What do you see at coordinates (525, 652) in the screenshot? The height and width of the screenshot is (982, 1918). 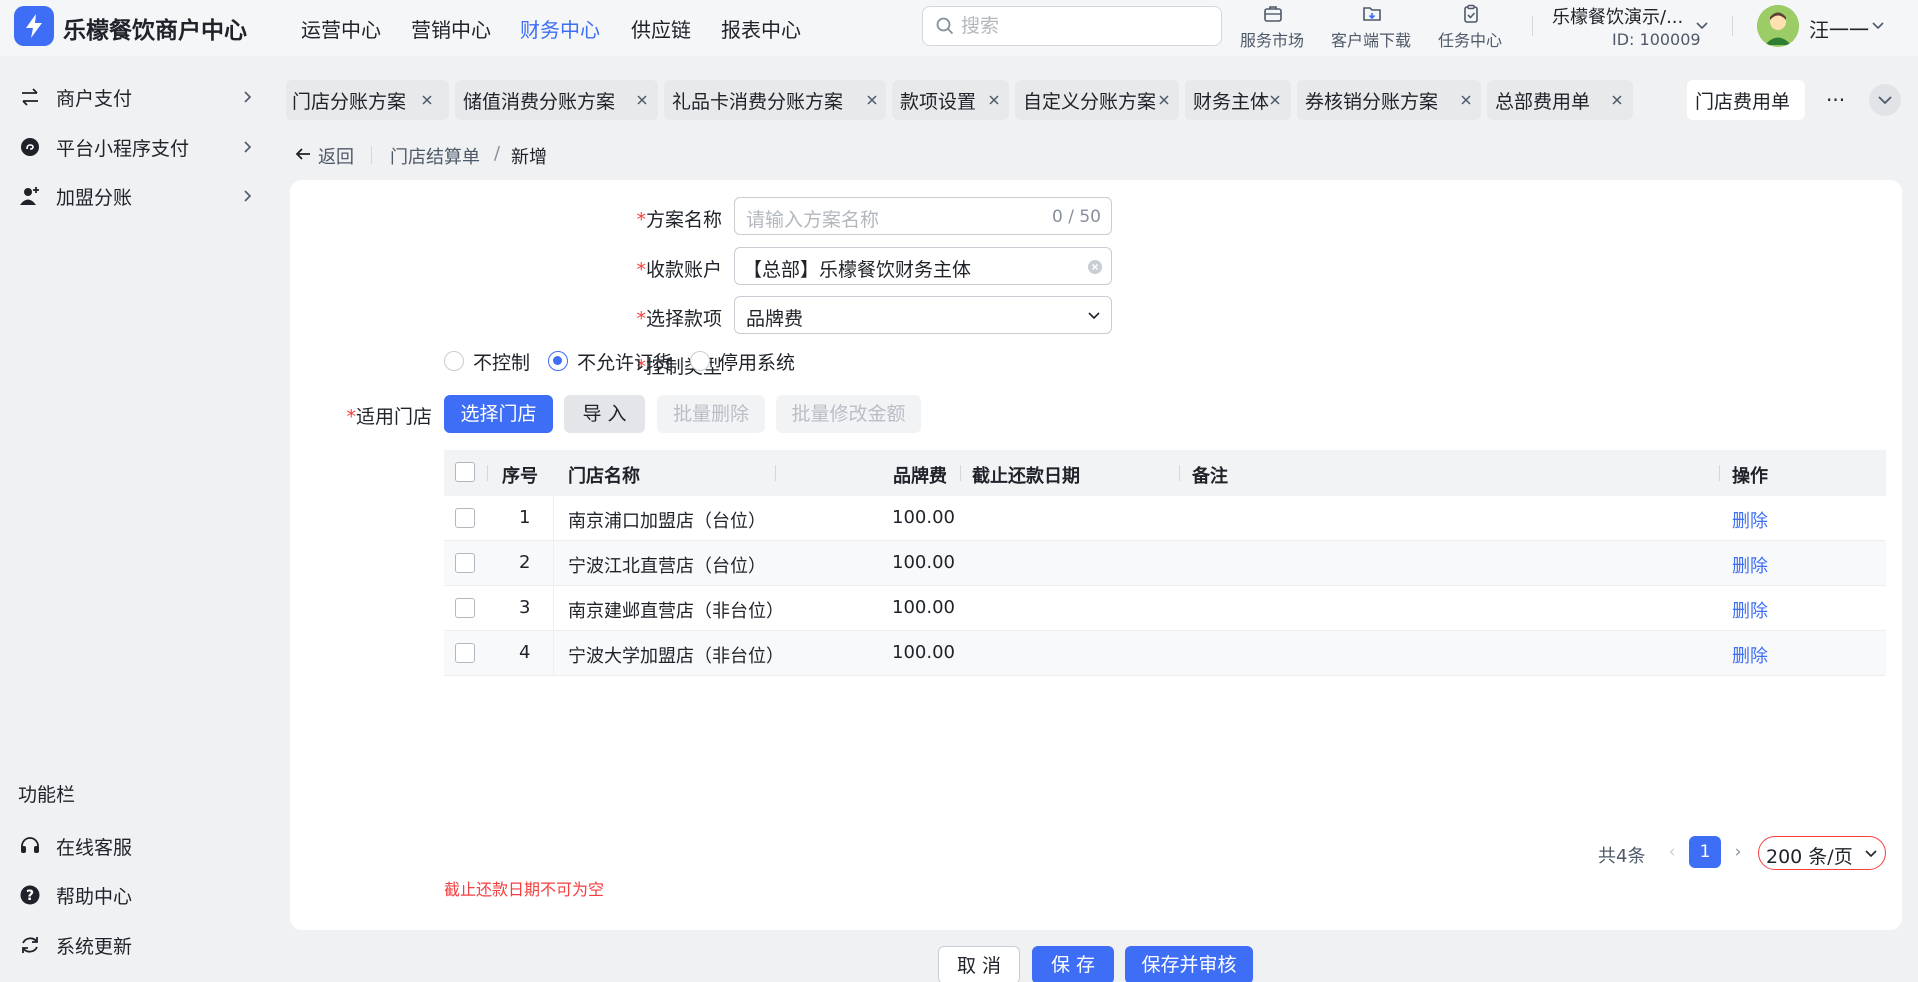 I see `row-index: 4` at bounding box center [525, 652].